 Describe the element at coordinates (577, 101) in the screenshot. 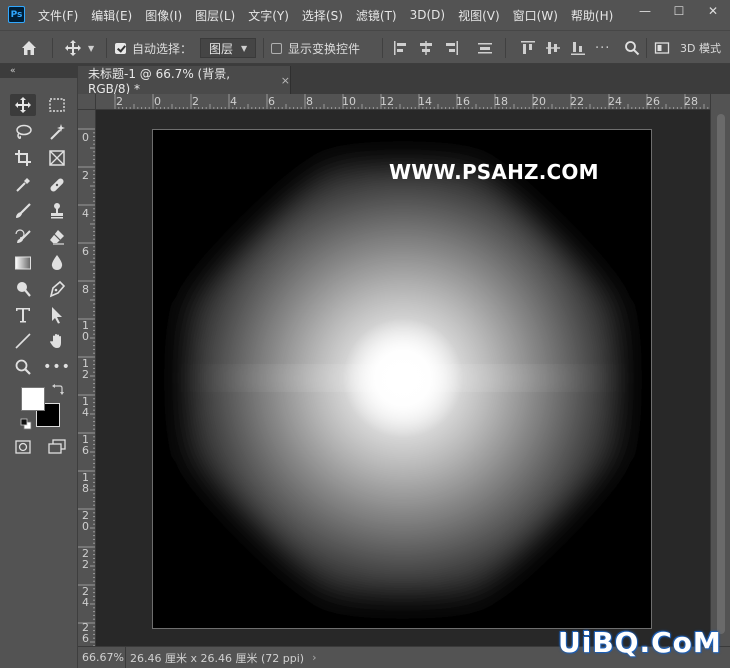

I see `ruler-label: 22` at that location.